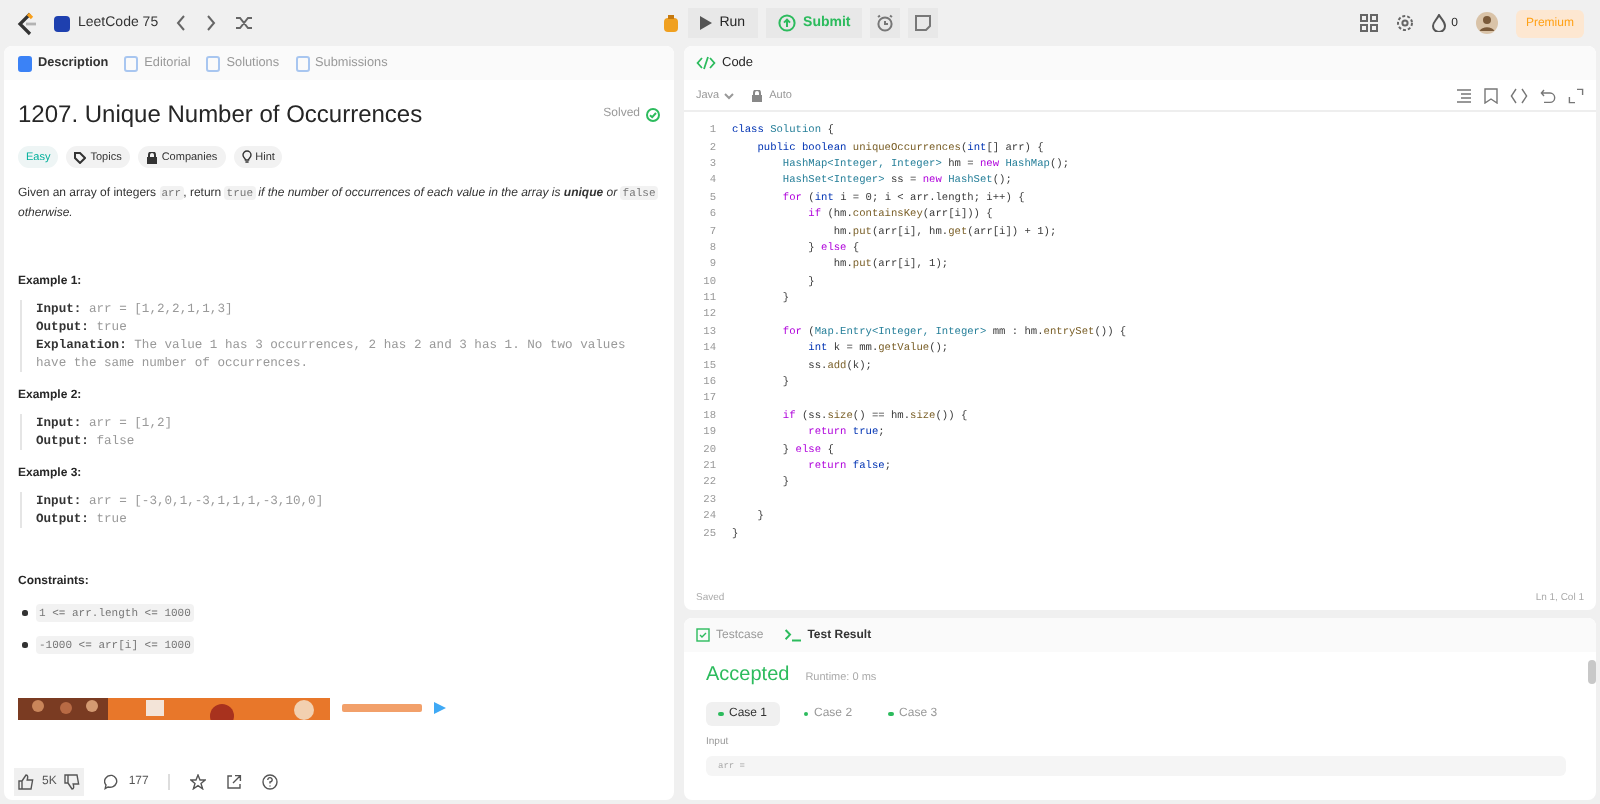 The width and height of the screenshot is (1600, 804). Describe the element at coordinates (80, 157) in the screenshot. I see `tag-icon` at that location.